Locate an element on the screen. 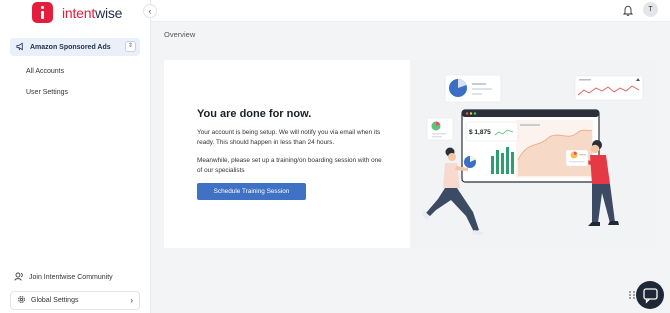  gear-icon is located at coordinates (21, 300).